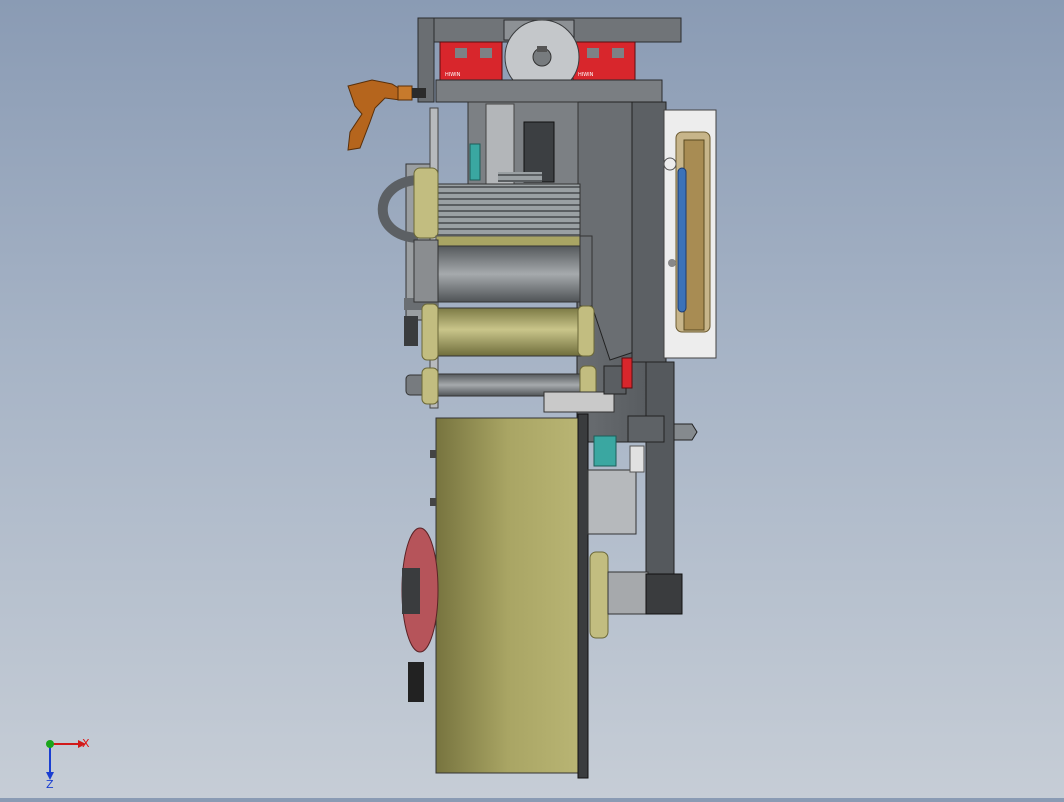  What do you see at coordinates (50, 744) in the screenshot?
I see `origin-point` at bounding box center [50, 744].